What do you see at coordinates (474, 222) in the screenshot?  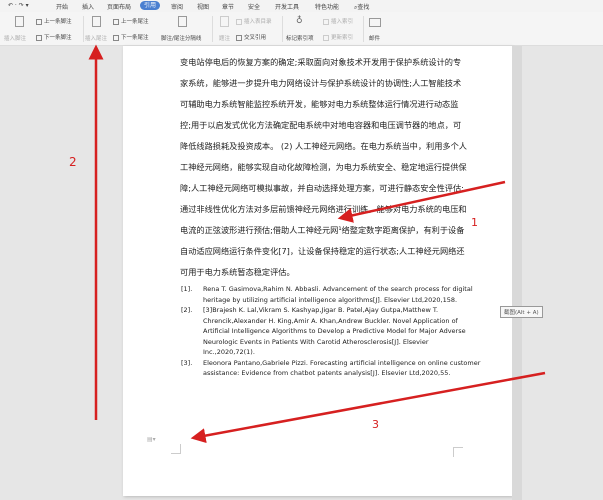 I see `annotation-1: 1` at bounding box center [474, 222].